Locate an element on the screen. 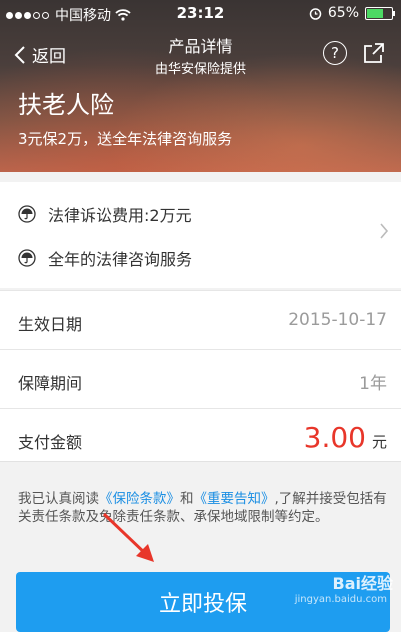 The width and height of the screenshot is (401, 632). watermark: Bai经验 is located at coordinates (362, 583).